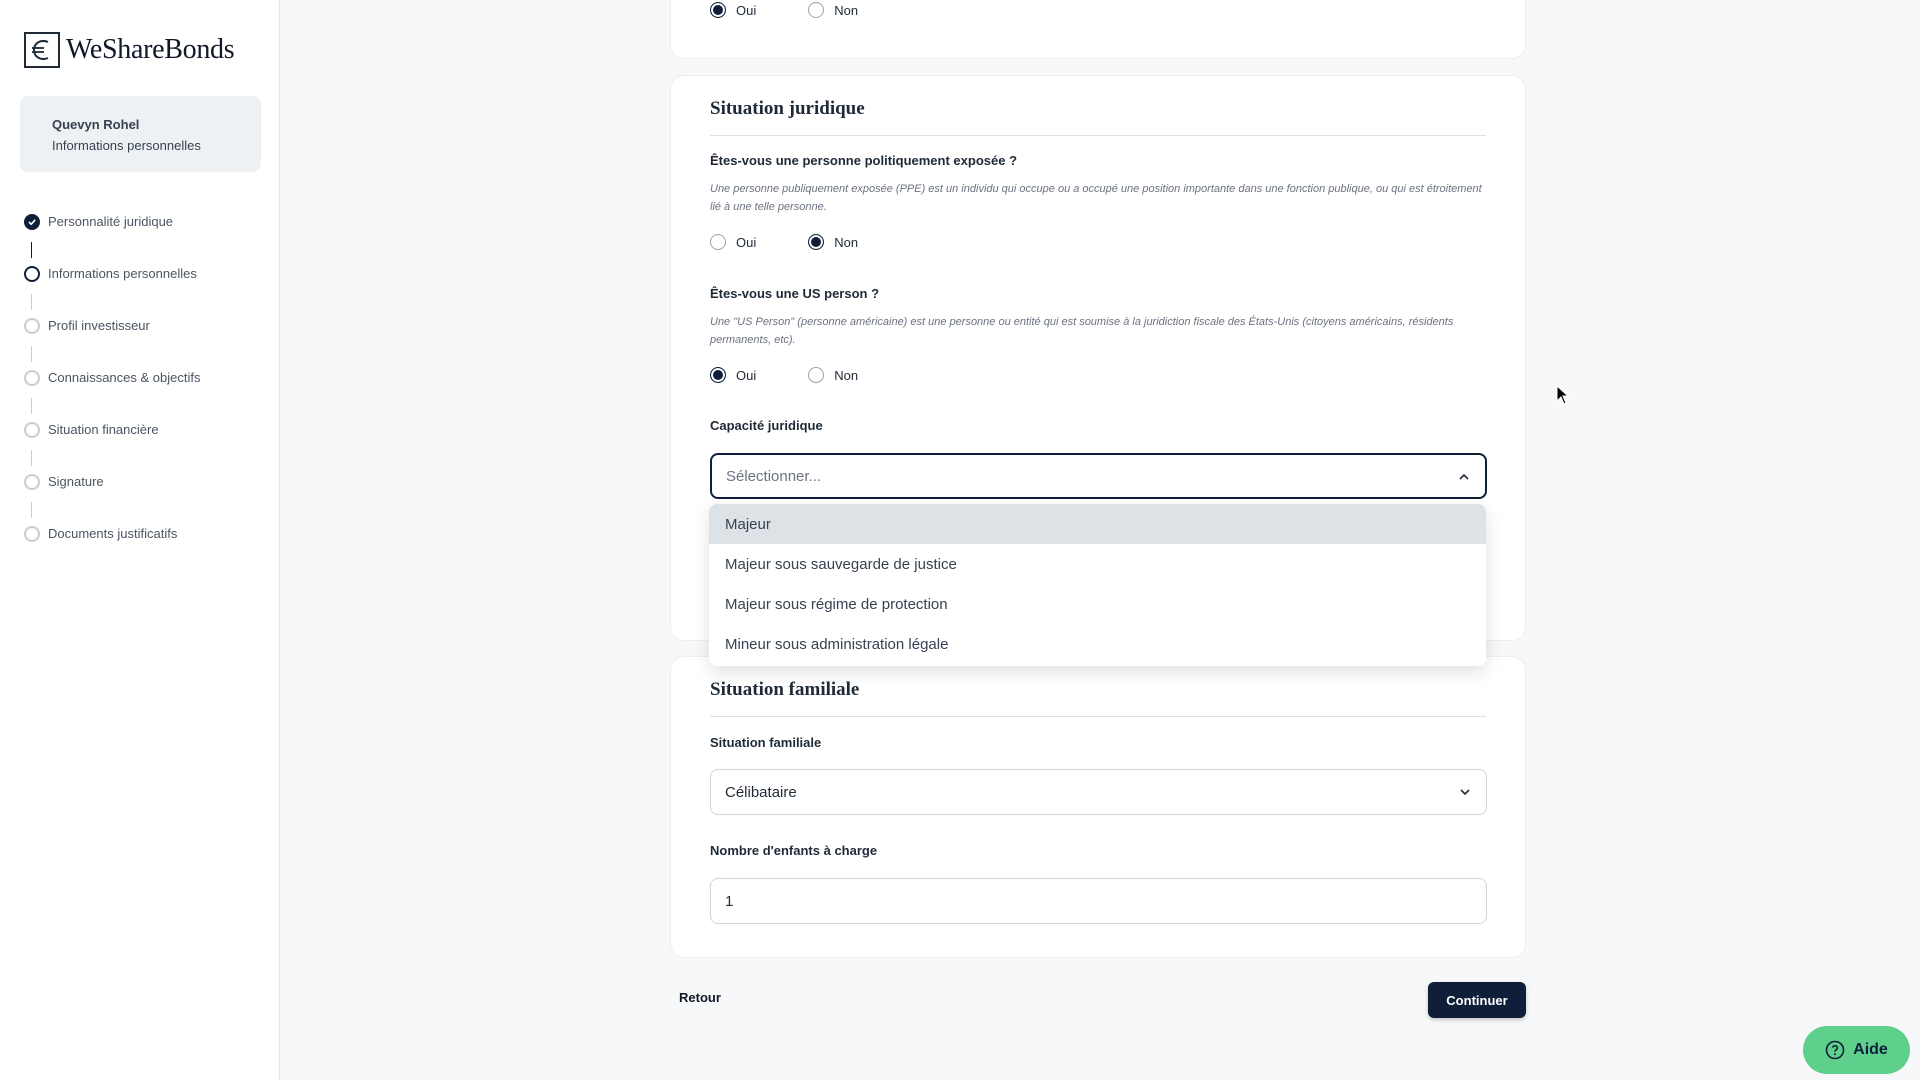 This screenshot has width=1920, height=1080. What do you see at coordinates (103, 429) in the screenshot?
I see `step-label: Situation financière` at bounding box center [103, 429].